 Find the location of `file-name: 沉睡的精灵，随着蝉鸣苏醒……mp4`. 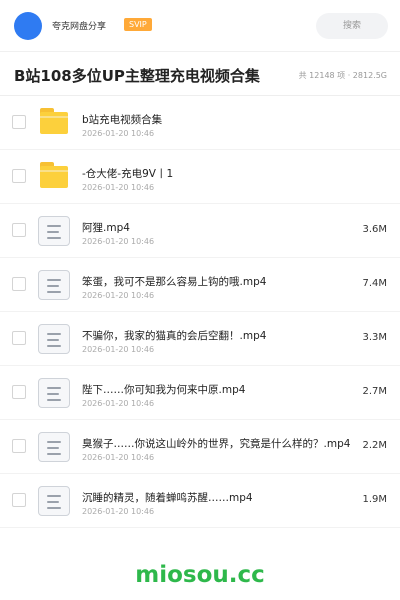

file-name: 沉睡的精灵，随着蝉鸣苏醒……mp4 is located at coordinates (223, 497).